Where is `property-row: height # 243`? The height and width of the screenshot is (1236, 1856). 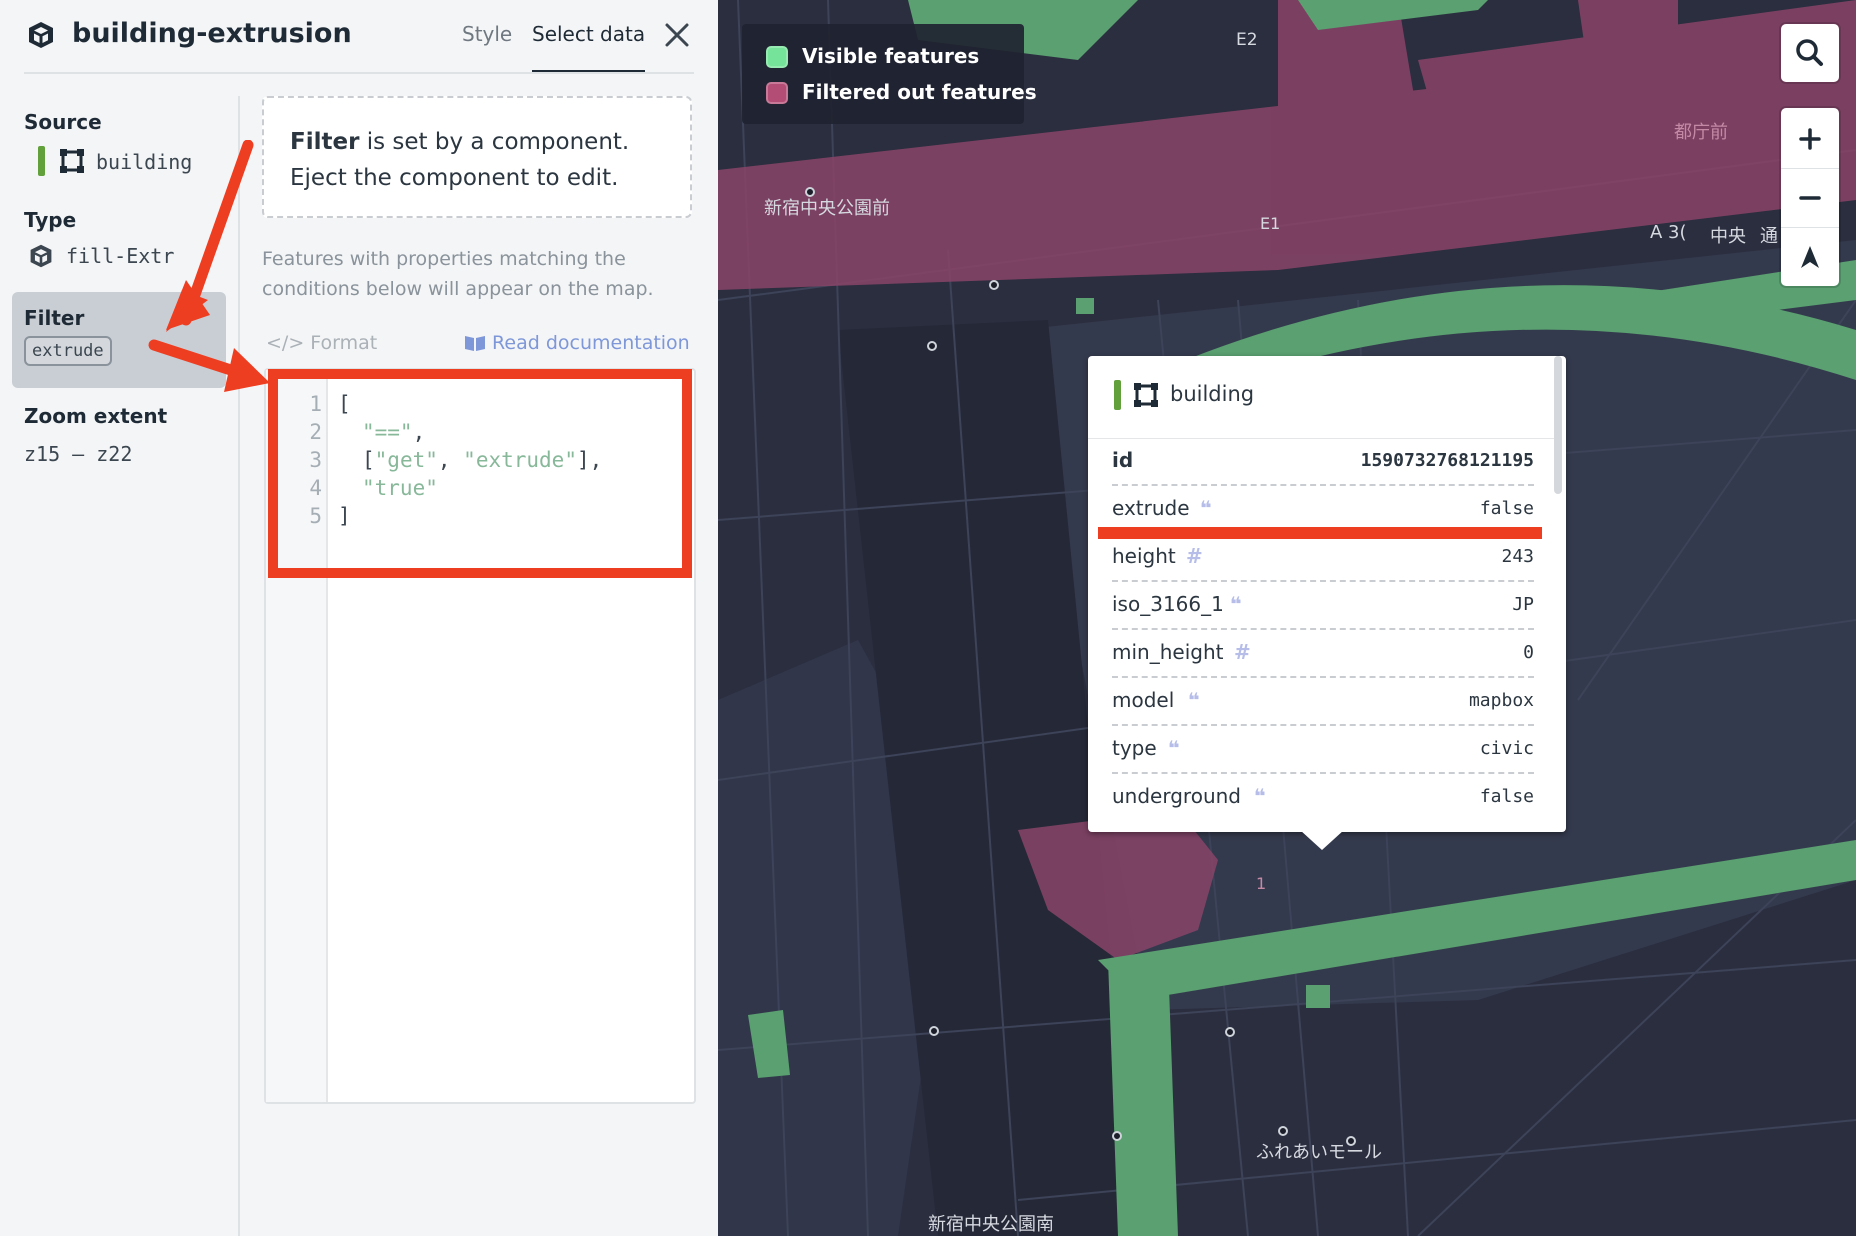 property-row: height # 243 is located at coordinates (1323, 558).